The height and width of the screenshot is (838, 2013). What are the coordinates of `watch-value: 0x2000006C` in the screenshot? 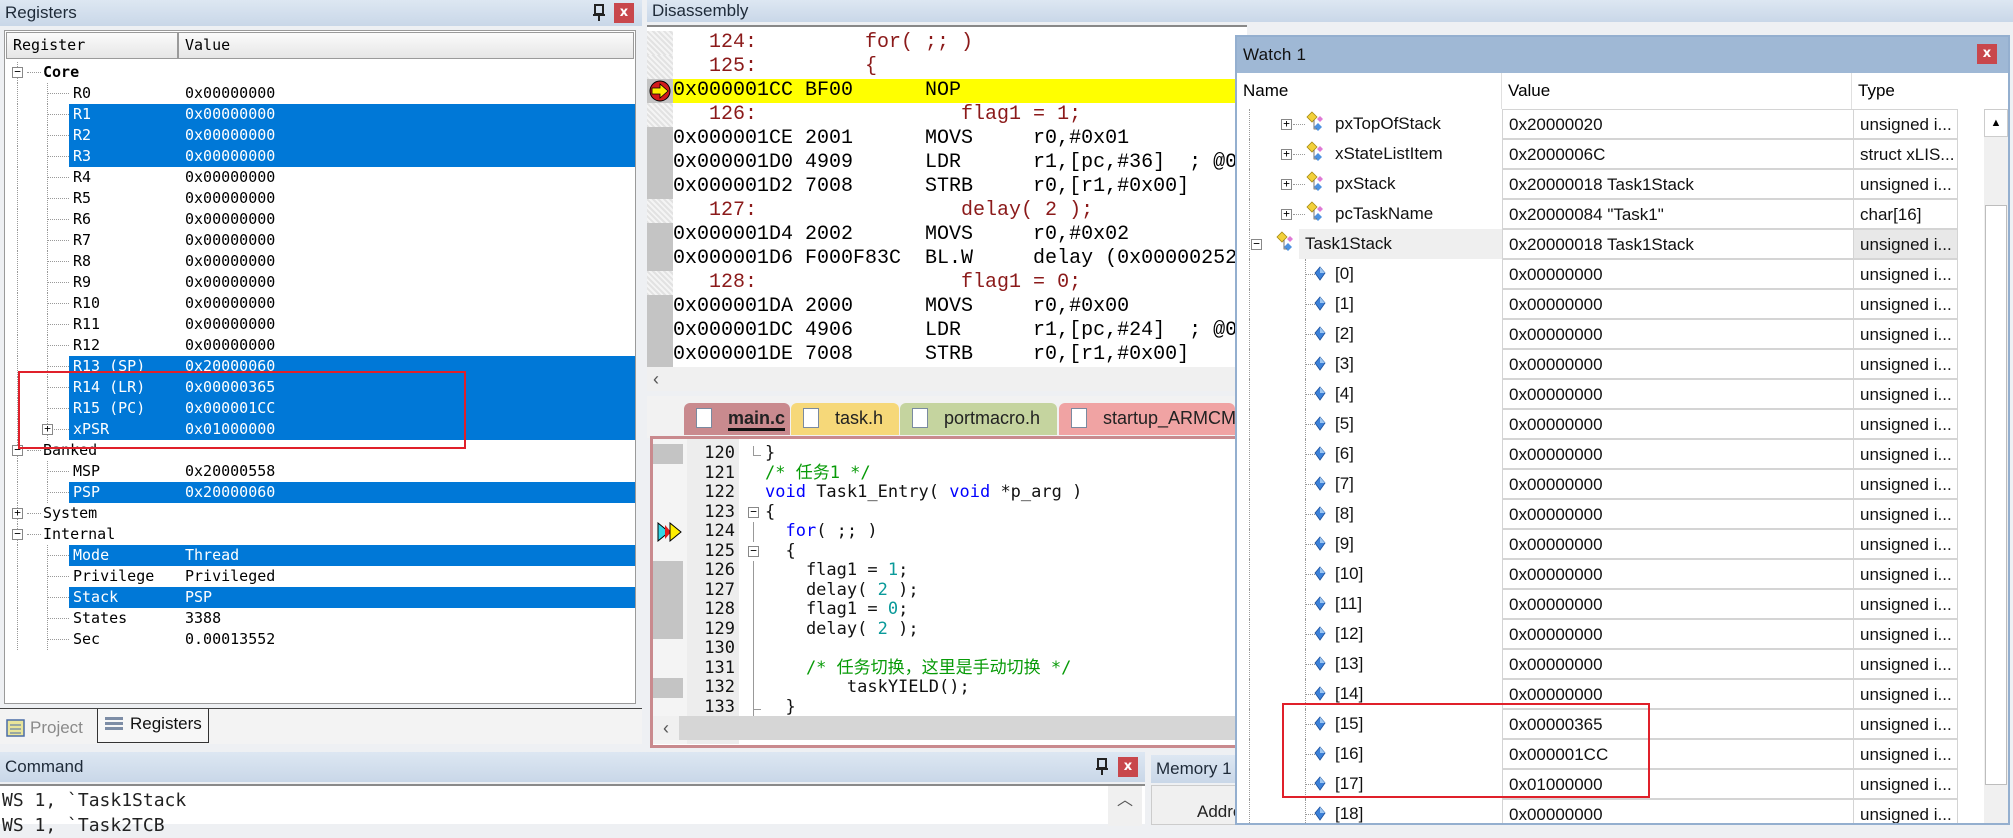 It's located at (1678, 154).